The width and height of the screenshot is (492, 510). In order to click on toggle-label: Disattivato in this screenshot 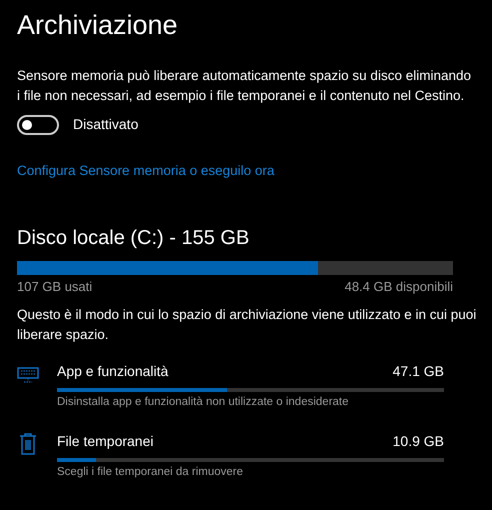, I will do `click(105, 124)`.